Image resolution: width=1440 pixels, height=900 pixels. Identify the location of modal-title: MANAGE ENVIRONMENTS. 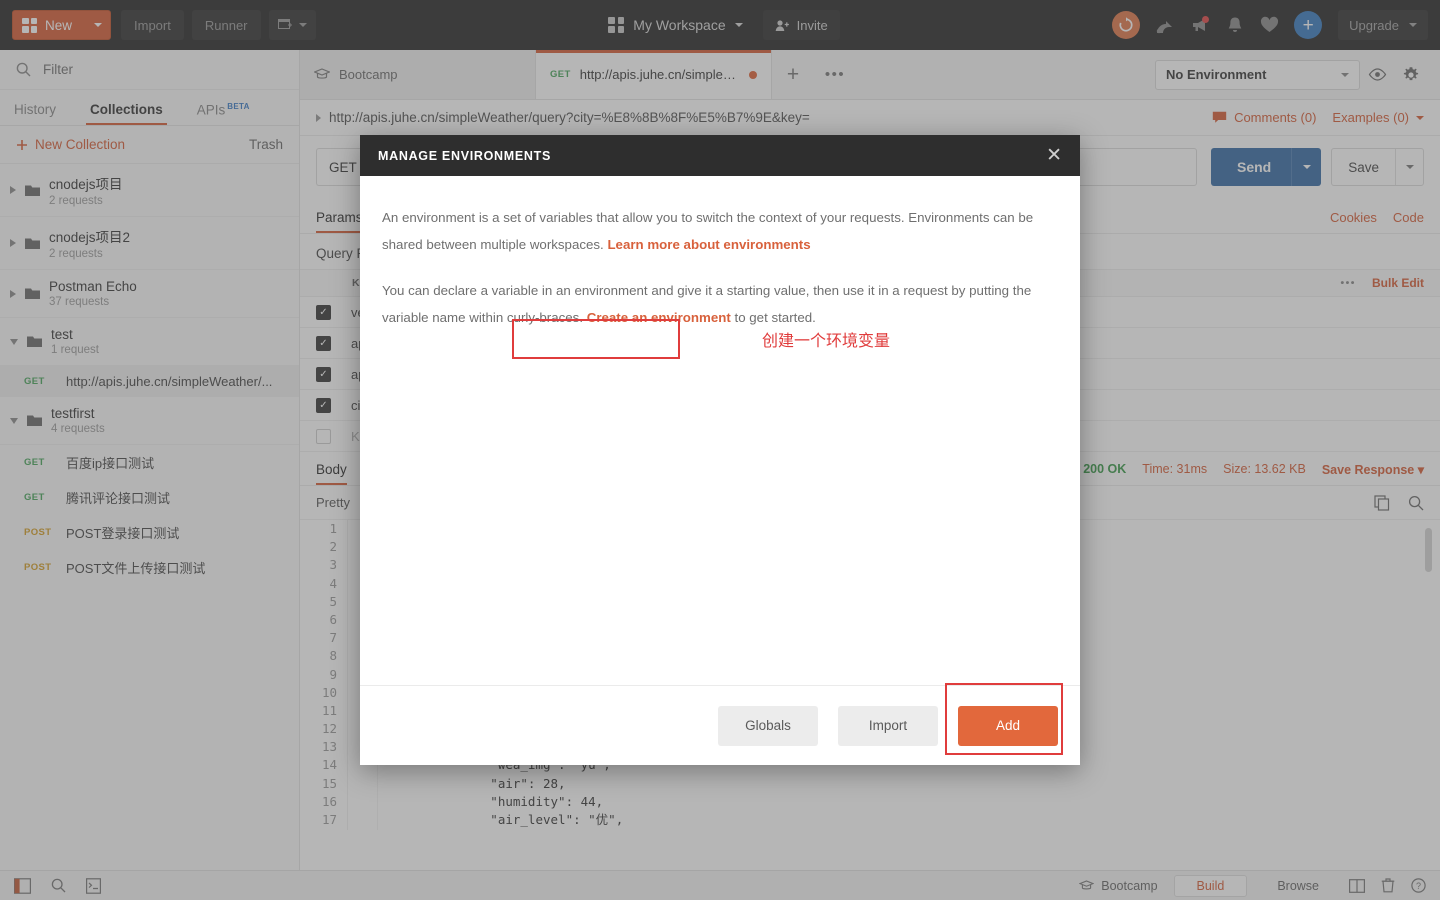
(465, 155).